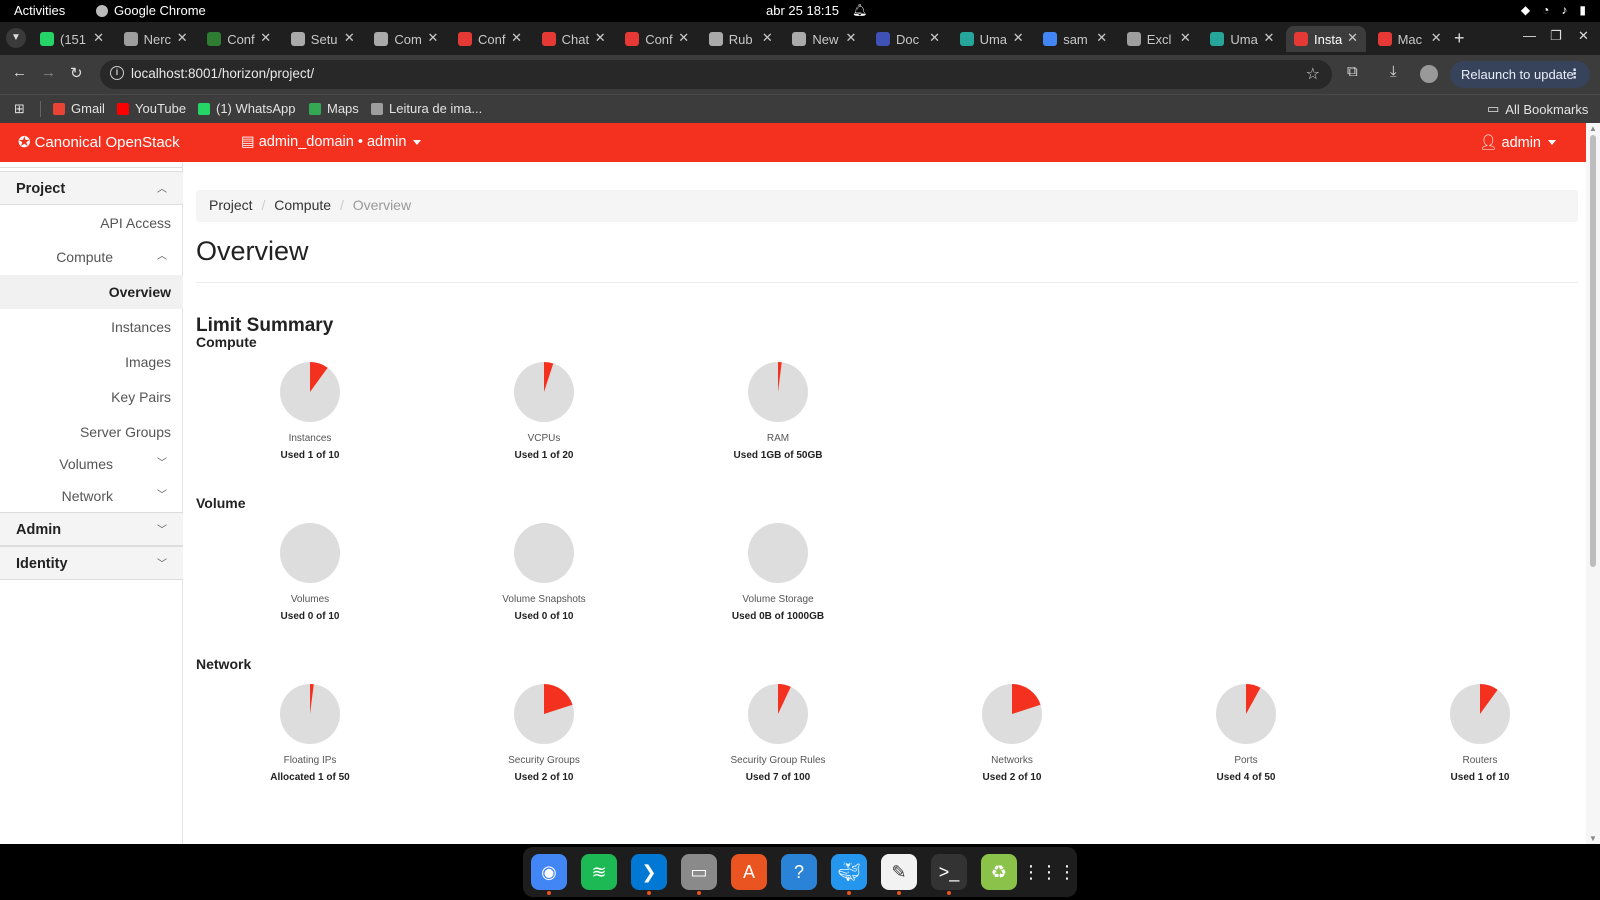 This screenshot has height=900, width=1600. What do you see at coordinates (302, 205) in the screenshot?
I see `breadcrumb-compute: Compute` at bounding box center [302, 205].